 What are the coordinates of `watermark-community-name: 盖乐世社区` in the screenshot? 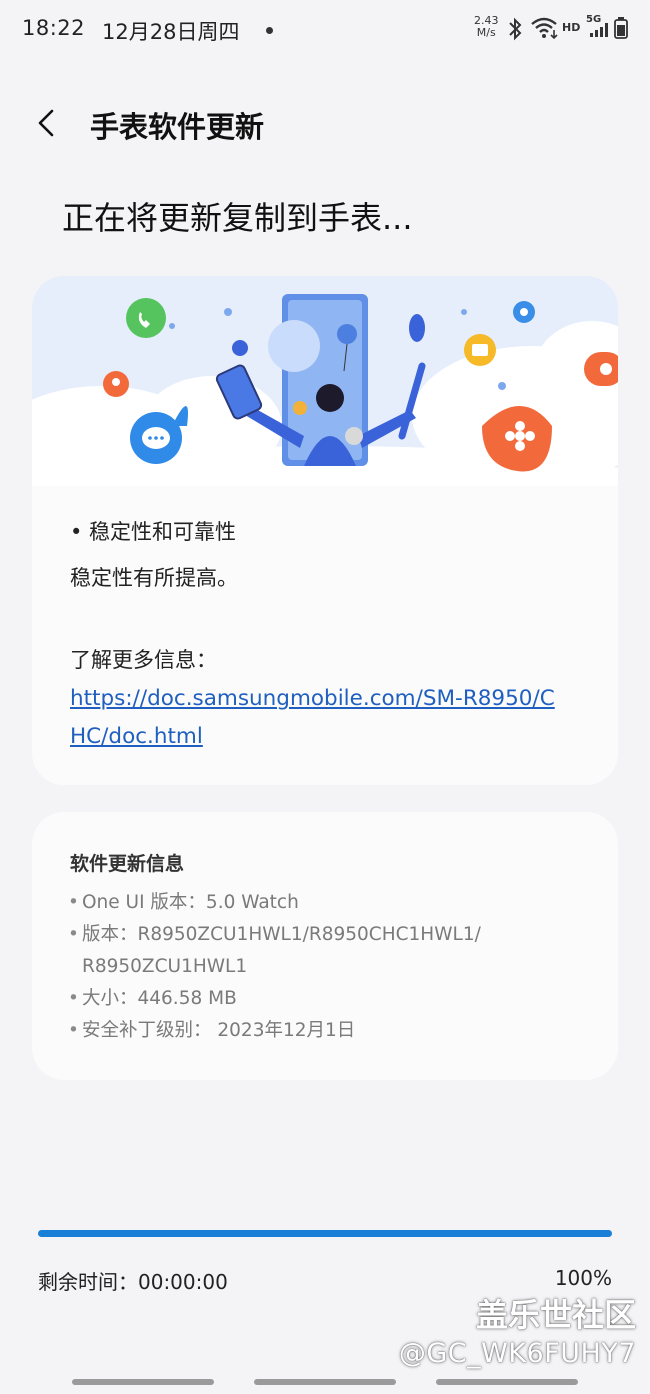 It's located at (555, 1315).